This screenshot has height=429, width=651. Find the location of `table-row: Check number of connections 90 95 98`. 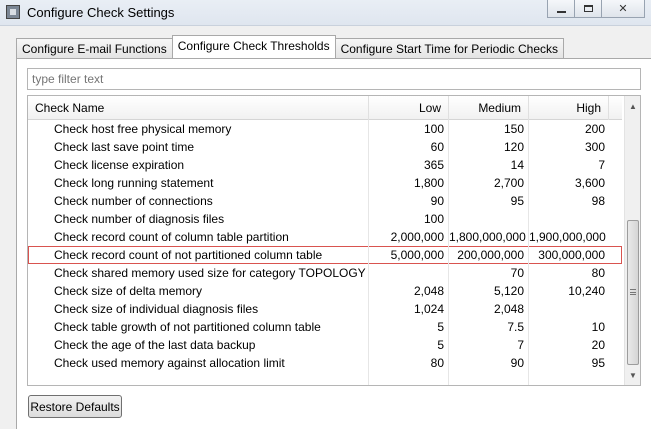

table-row: Check number of connections 90 95 98 is located at coordinates (325, 201).